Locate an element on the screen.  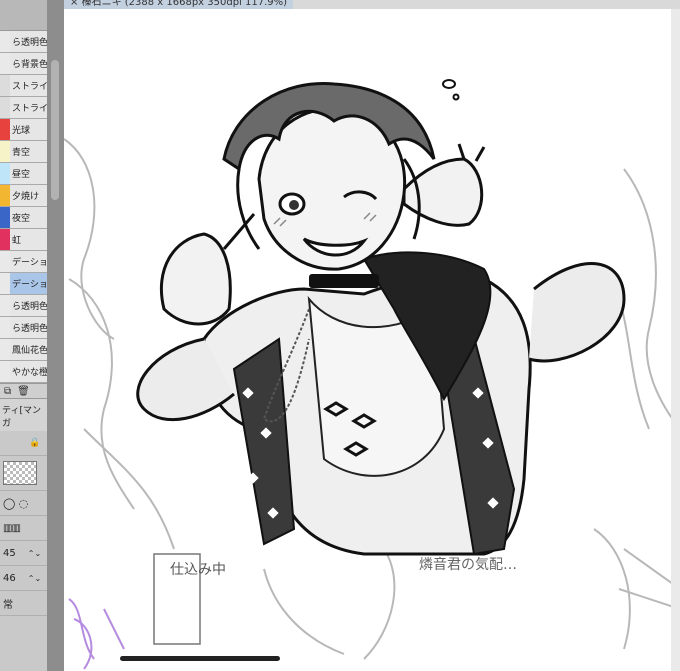
gradient-set-item: 鳳仙花色 is located at coordinates (23, 350).